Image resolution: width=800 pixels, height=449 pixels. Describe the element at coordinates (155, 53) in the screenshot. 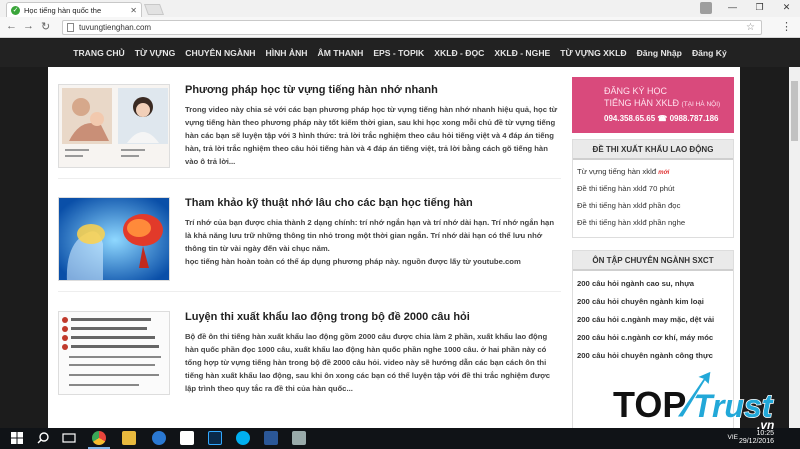

I see `nav-tu-vung: TỪ VỰNG` at that location.